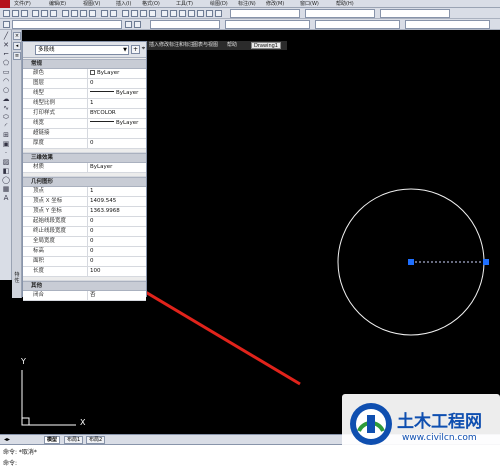  Describe the element at coordinates (118, 271) in the screenshot. I see `prop-value: 100` at that location.